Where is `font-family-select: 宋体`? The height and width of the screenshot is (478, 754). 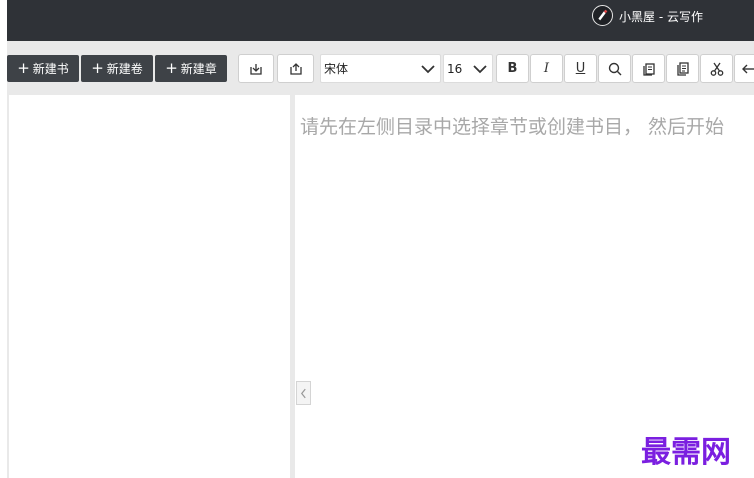
font-family-select: 宋体 is located at coordinates (380, 68).